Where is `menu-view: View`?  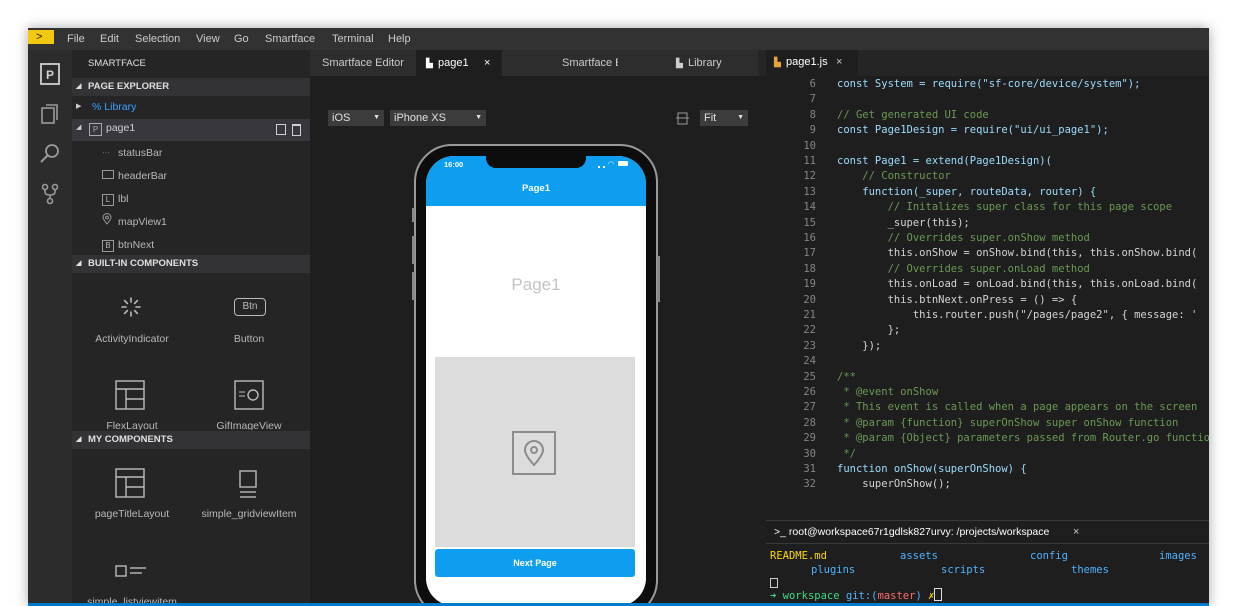 menu-view: View is located at coordinates (208, 39).